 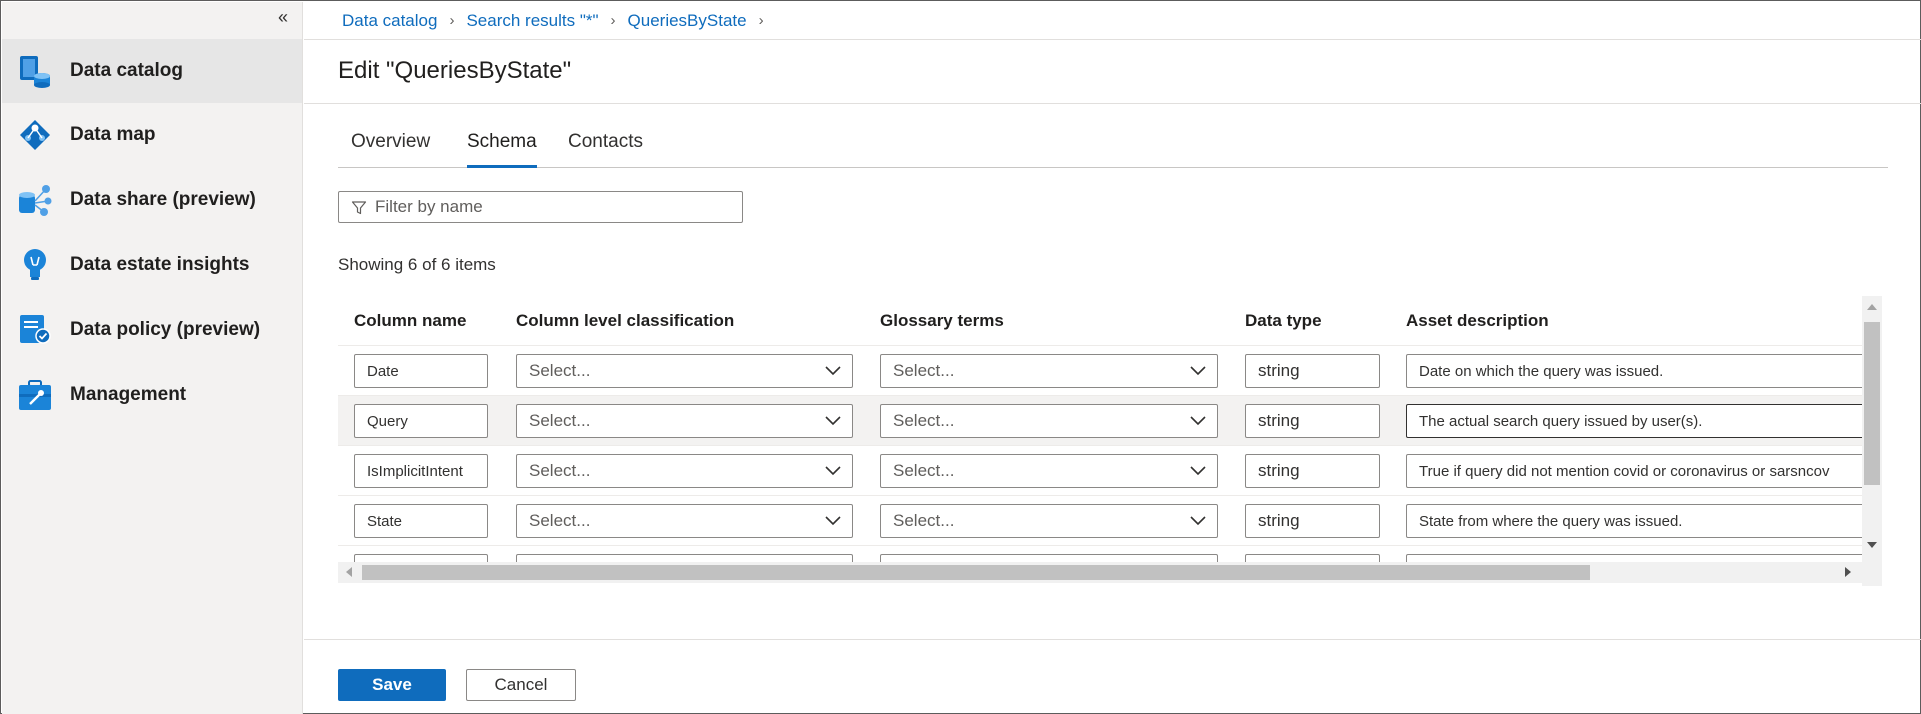 I want to click on tab-bar: Overview Schema Contacts, so click(x=1113, y=148).